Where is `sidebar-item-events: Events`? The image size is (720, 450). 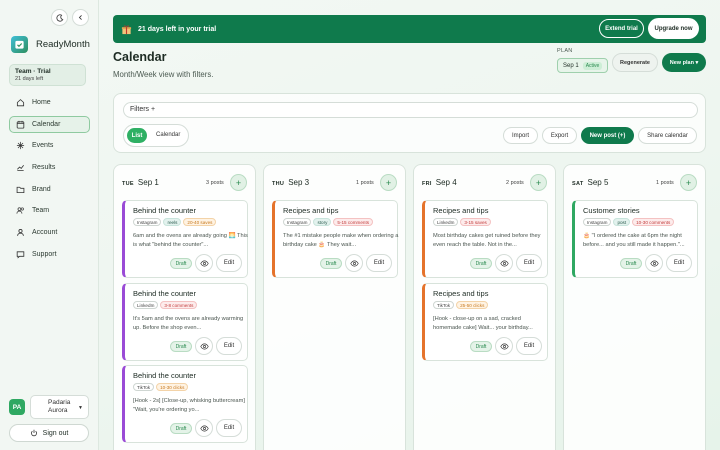 sidebar-item-events: Events is located at coordinates (49, 145).